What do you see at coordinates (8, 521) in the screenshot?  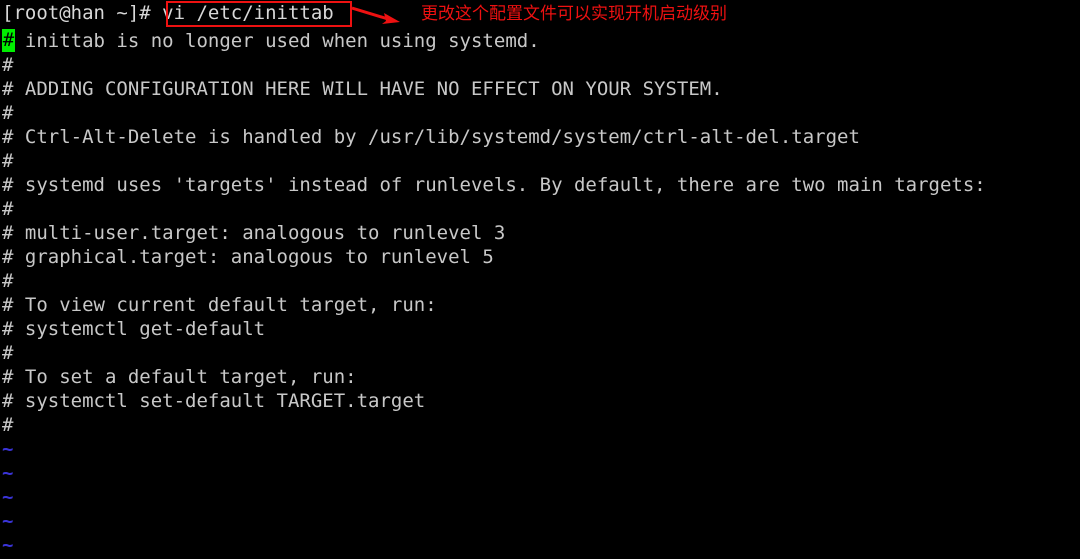 I see `empty-line-marker-4: ~` at bounding box center [8, 521].